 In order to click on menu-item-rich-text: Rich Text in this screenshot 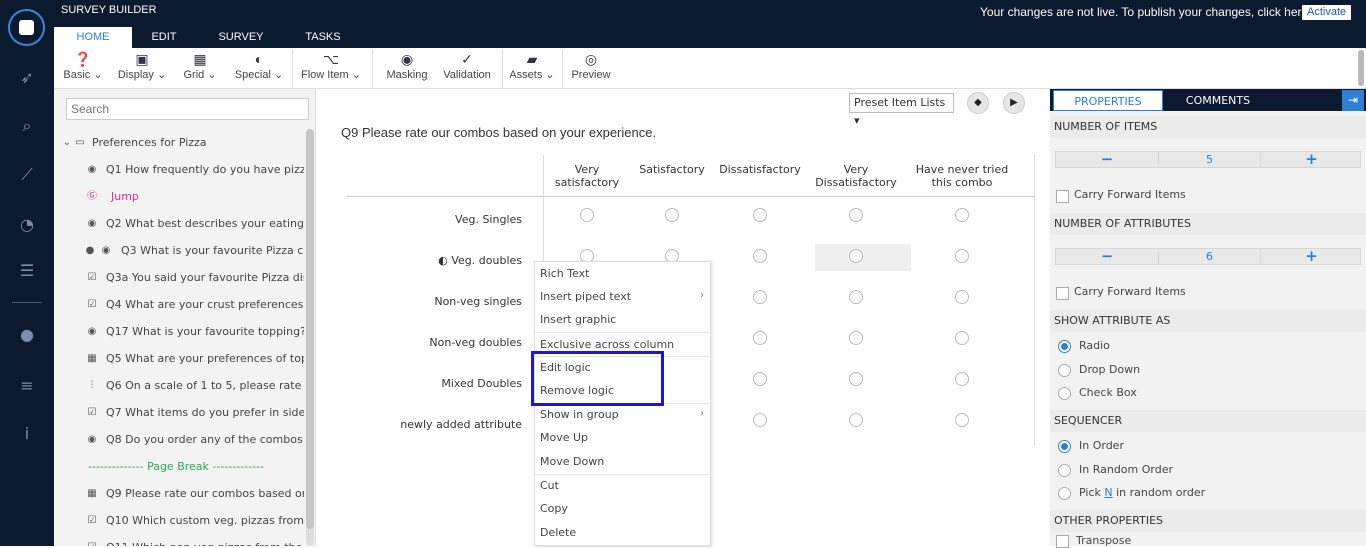, I will do `click(564, 273)`.